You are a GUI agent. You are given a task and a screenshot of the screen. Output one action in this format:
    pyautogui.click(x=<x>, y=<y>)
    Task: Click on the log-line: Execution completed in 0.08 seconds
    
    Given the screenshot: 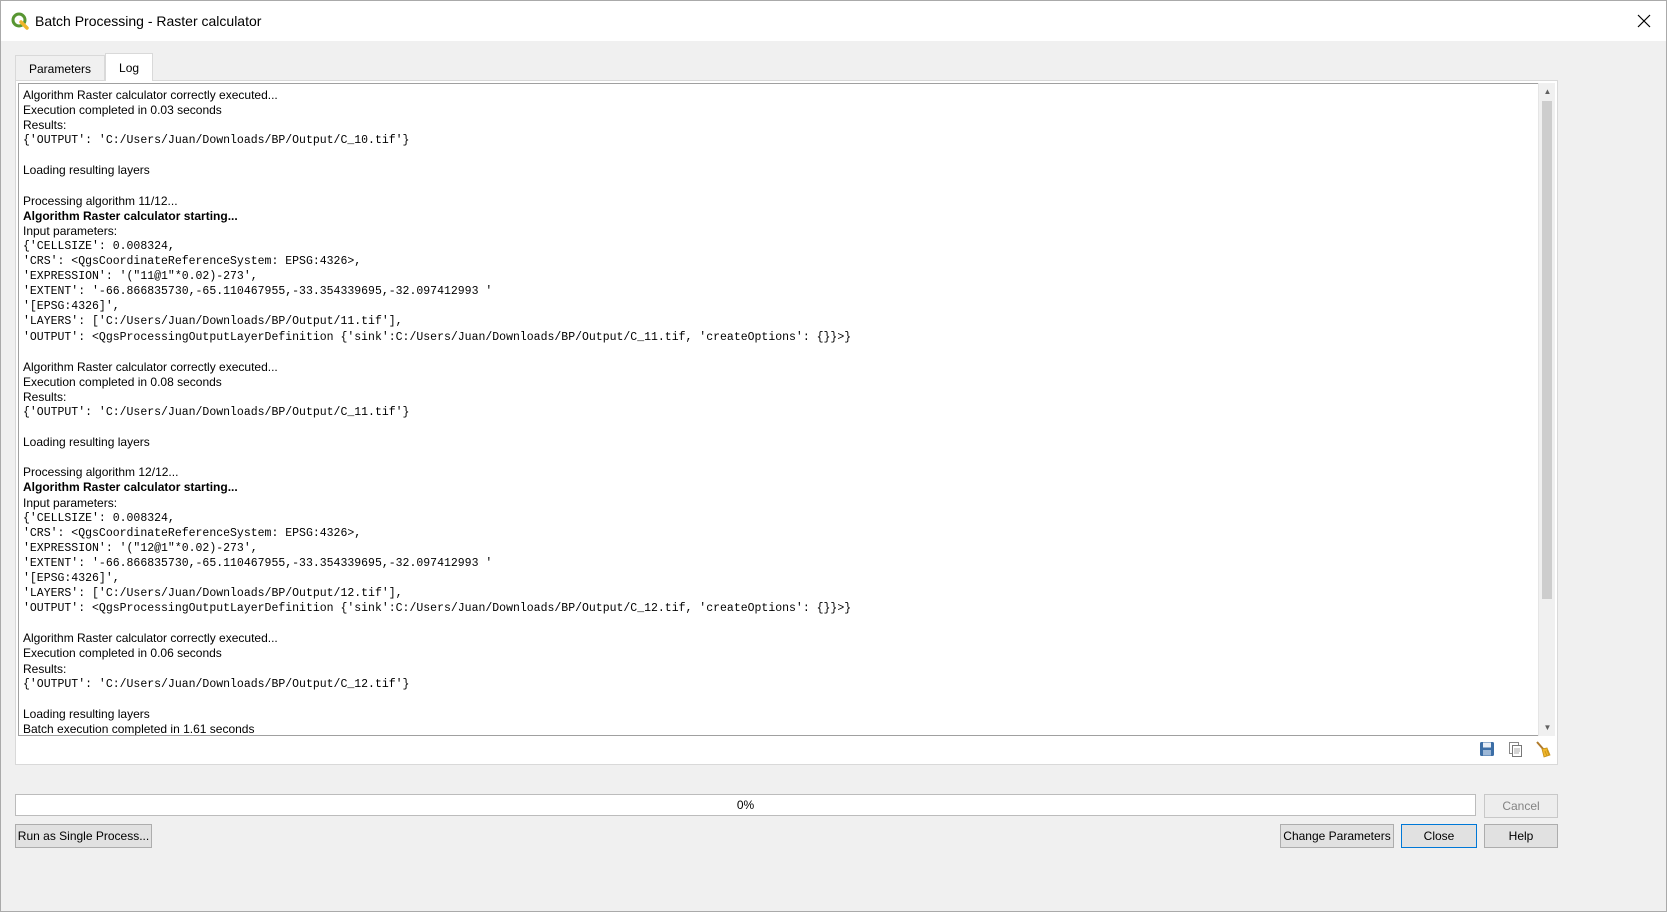 What is the action you would take?
    pyautogui.click(x=122, y=381)
    